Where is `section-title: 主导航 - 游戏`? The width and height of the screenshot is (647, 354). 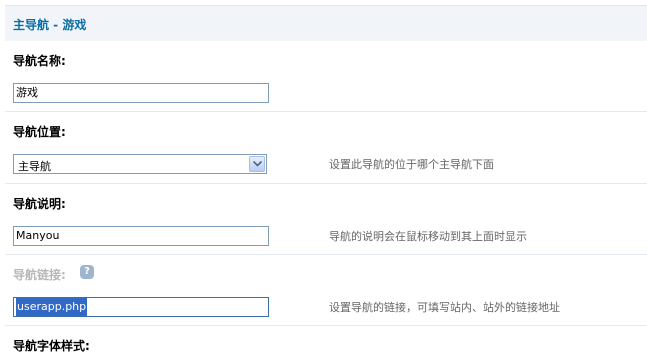
section-title: 主导航 - 游戏 is located at coordinates (50, 25).